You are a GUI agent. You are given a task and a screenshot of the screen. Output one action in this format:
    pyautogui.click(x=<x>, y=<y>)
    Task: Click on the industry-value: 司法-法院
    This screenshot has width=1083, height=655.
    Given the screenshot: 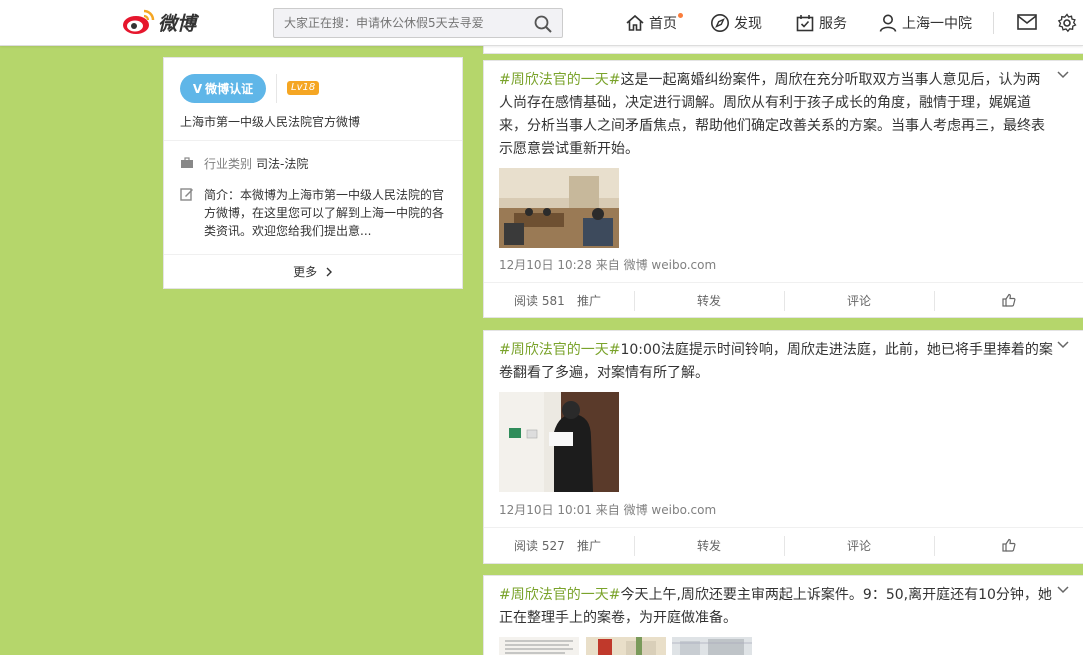 What is the action you would take?
    pyautogui.click(x=282, y=164)
    